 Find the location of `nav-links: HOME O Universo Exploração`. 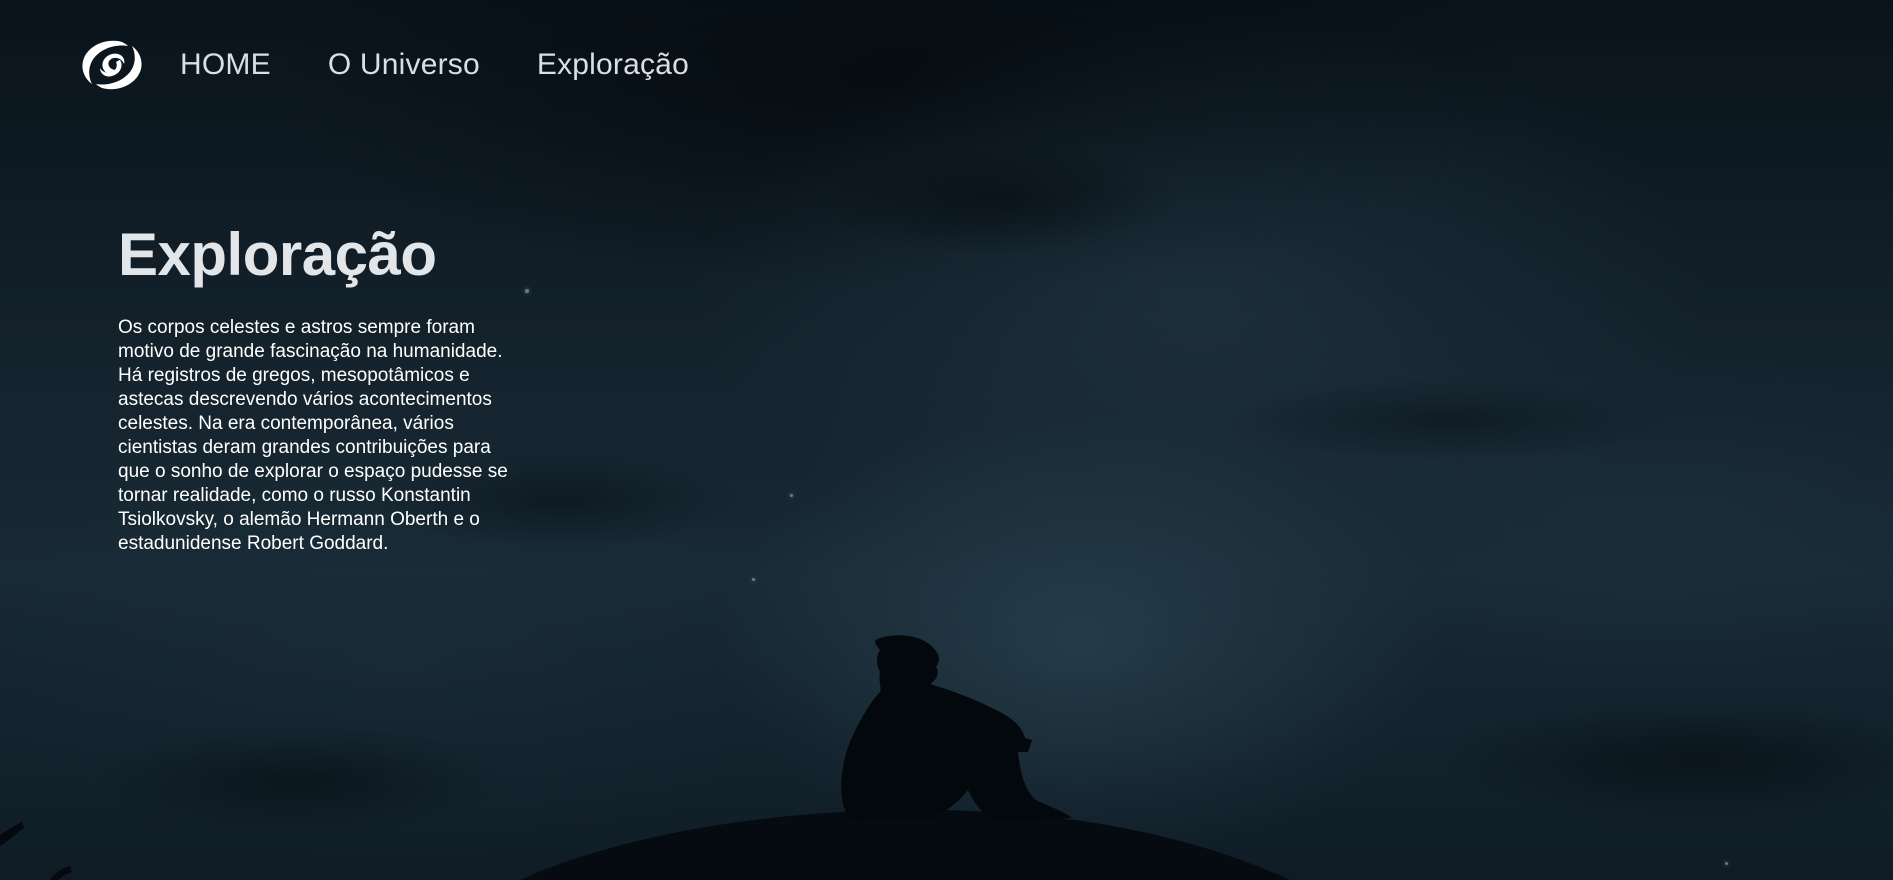

nav-links: HOME O Universo Exploração is located at coordinates (434, 65).